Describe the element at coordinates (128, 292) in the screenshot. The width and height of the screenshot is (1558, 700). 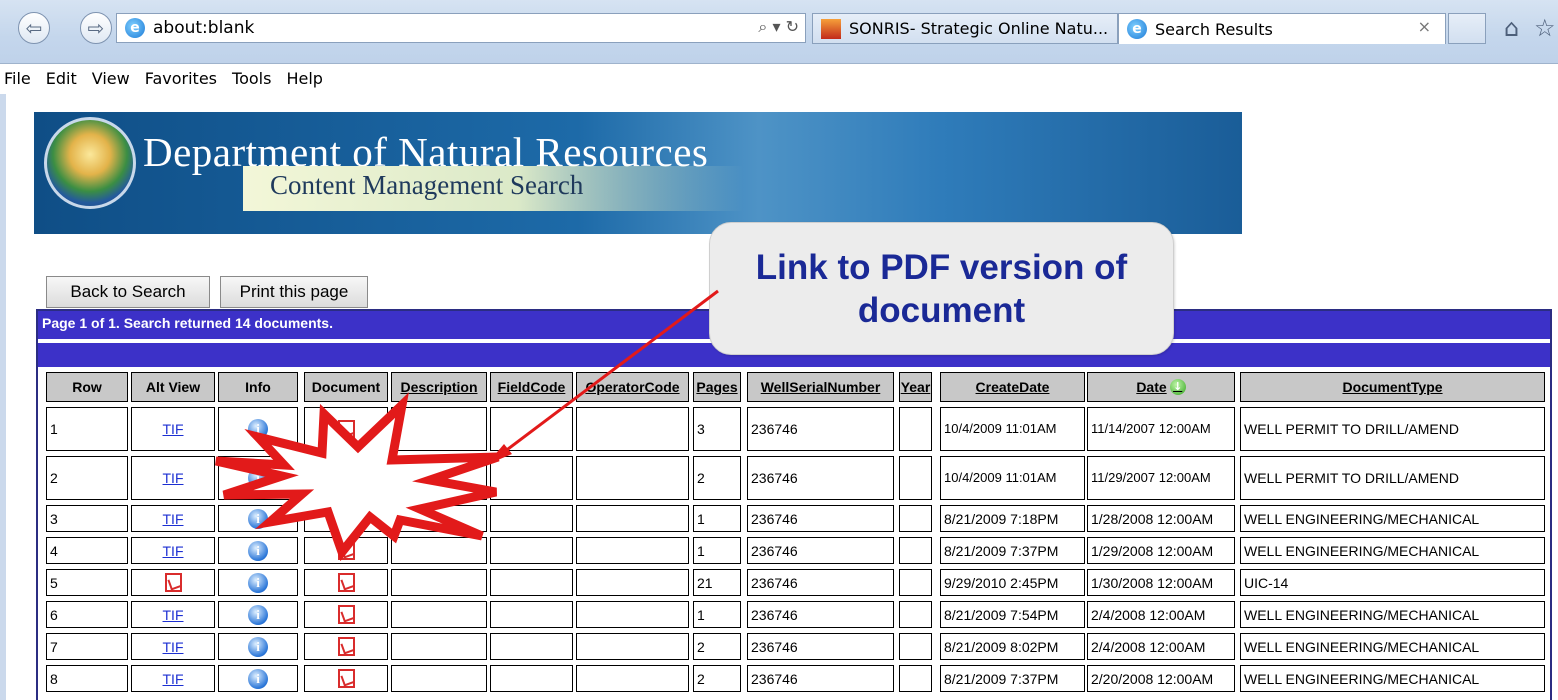
I see `back-to-search-button: Back to Search` at that location.